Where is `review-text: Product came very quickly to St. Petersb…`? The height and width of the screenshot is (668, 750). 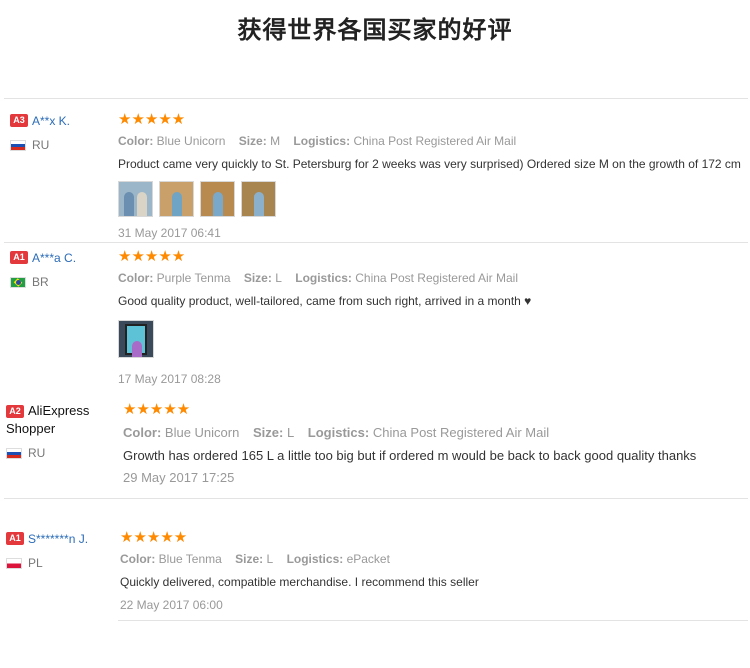
review-text: Product came very quickly to St. Petersb… is located at coordinates (429, 164).